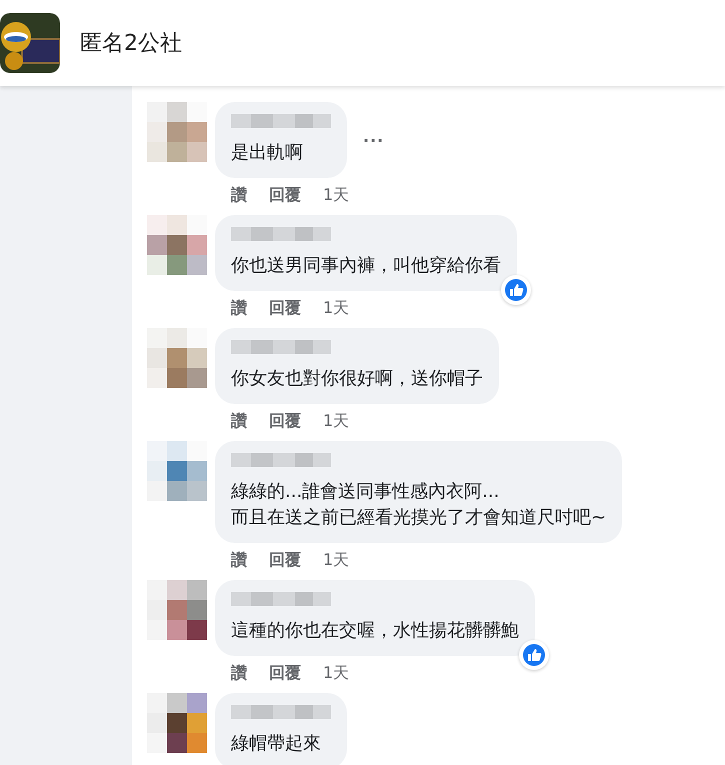 The image size is (725, 765). Describe the element at coordinates (373, 140) in the screenshot. I see `more-menu: ···` at that location.